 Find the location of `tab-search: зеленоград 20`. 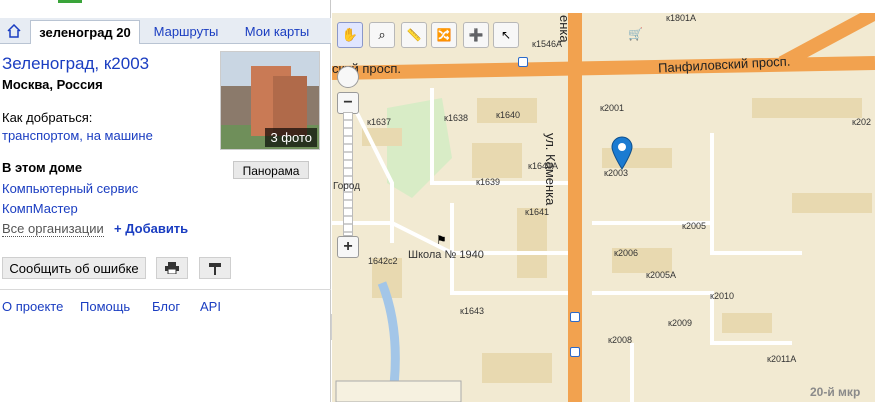

tab-search: зеленоград 20 is located at coordinates (85, 32).